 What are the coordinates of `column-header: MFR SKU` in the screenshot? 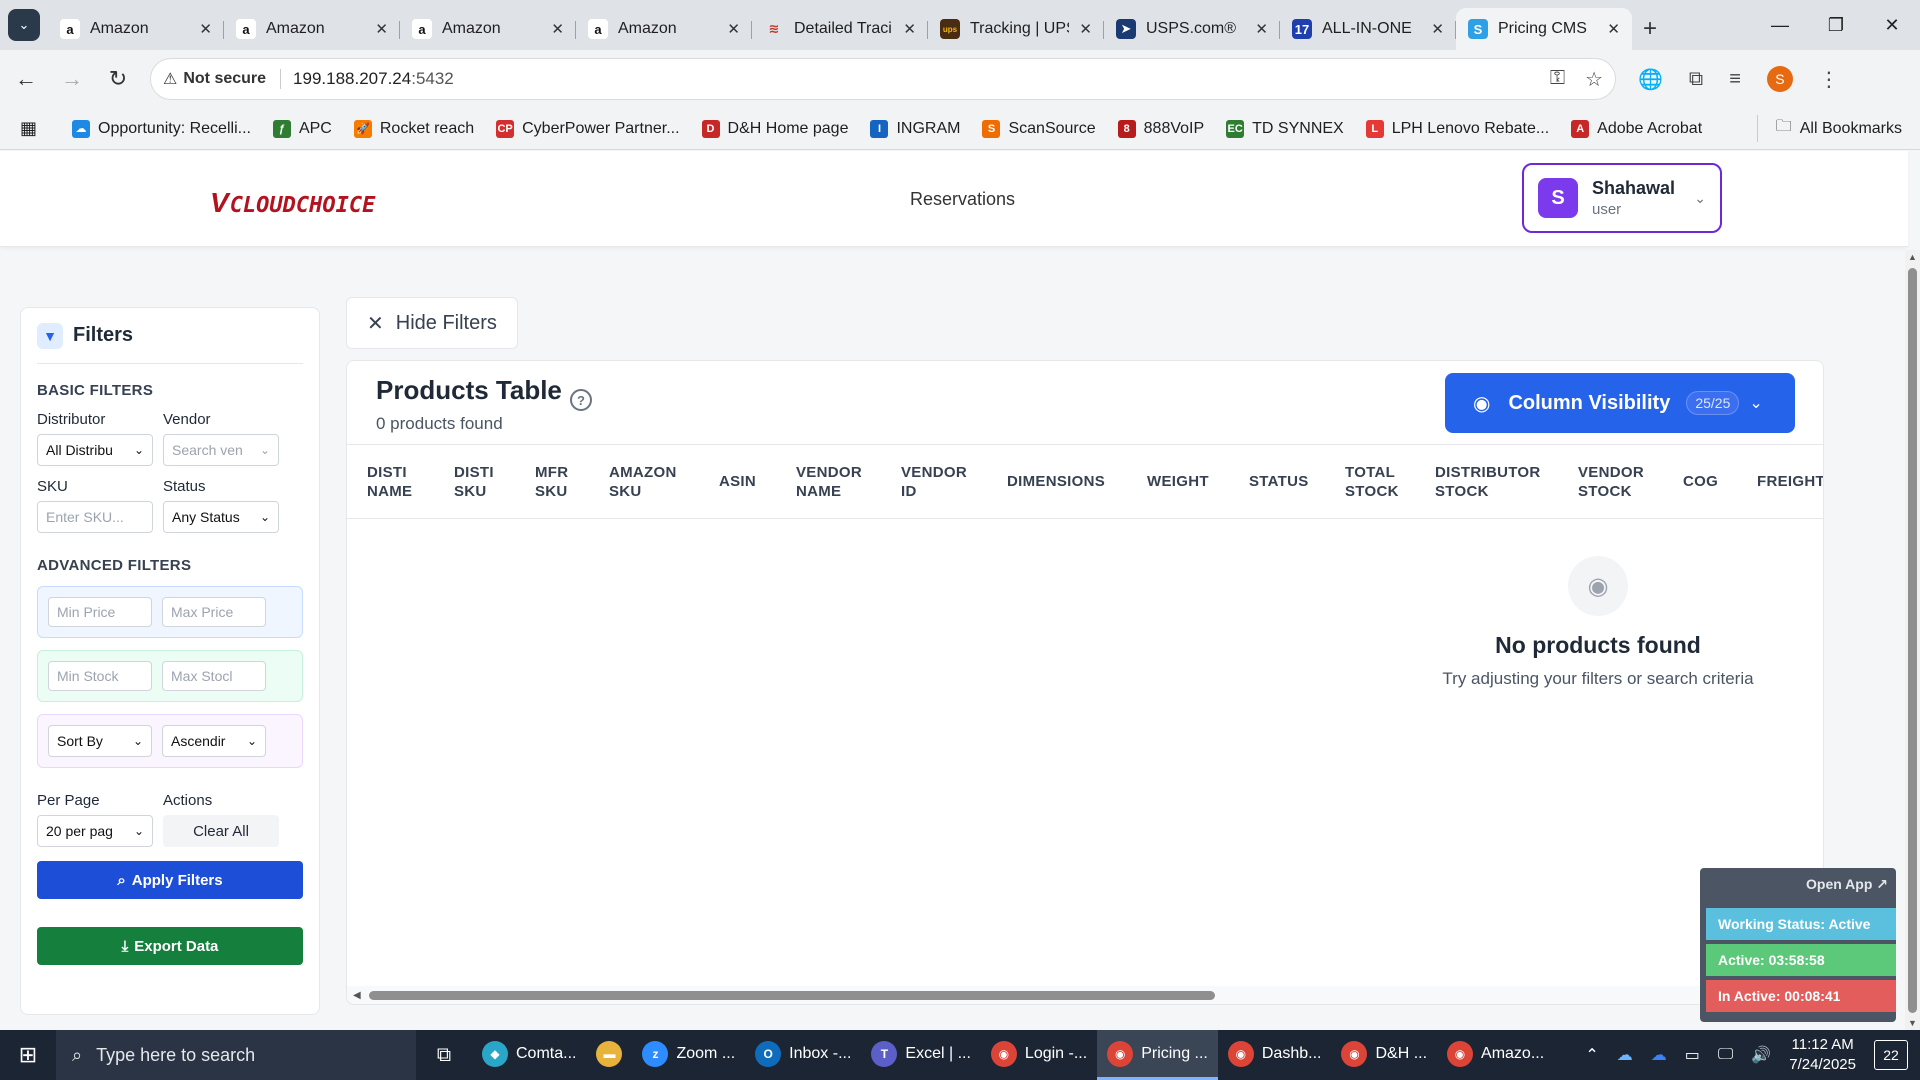 It's located at (572, 482).